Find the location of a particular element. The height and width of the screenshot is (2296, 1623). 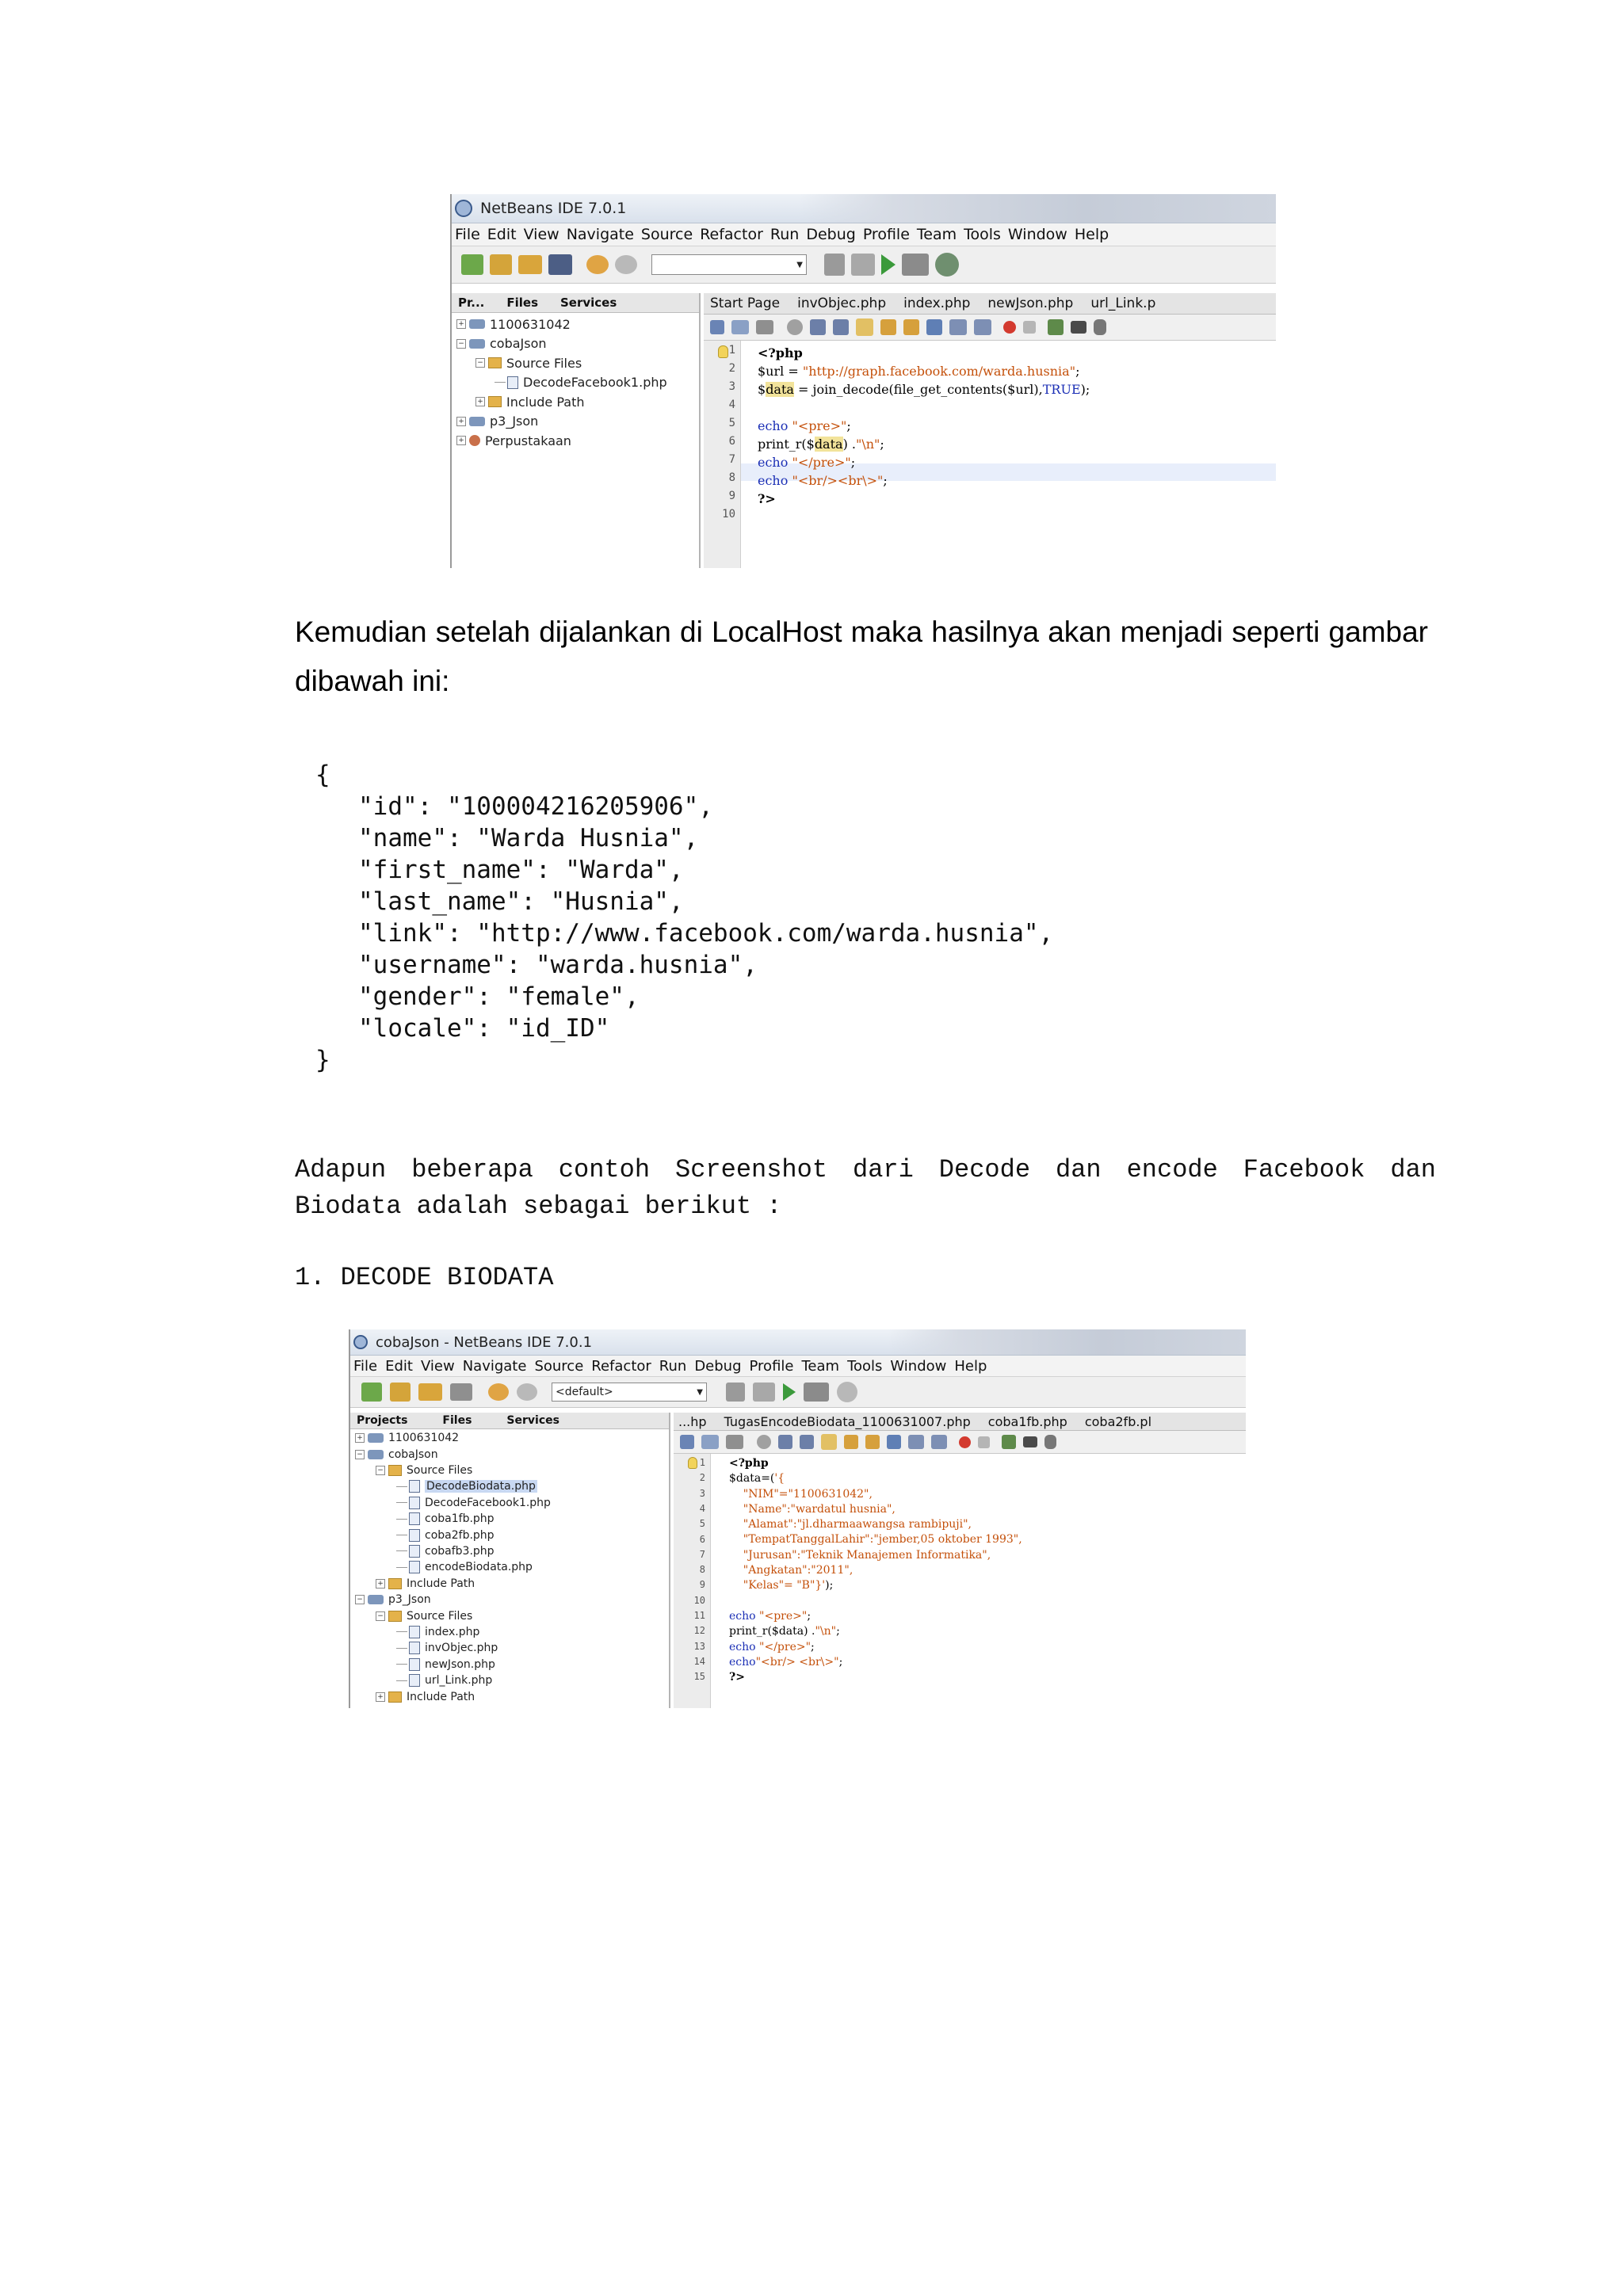

menu-item-tools: Tools is located at coordinates (865, 1366).